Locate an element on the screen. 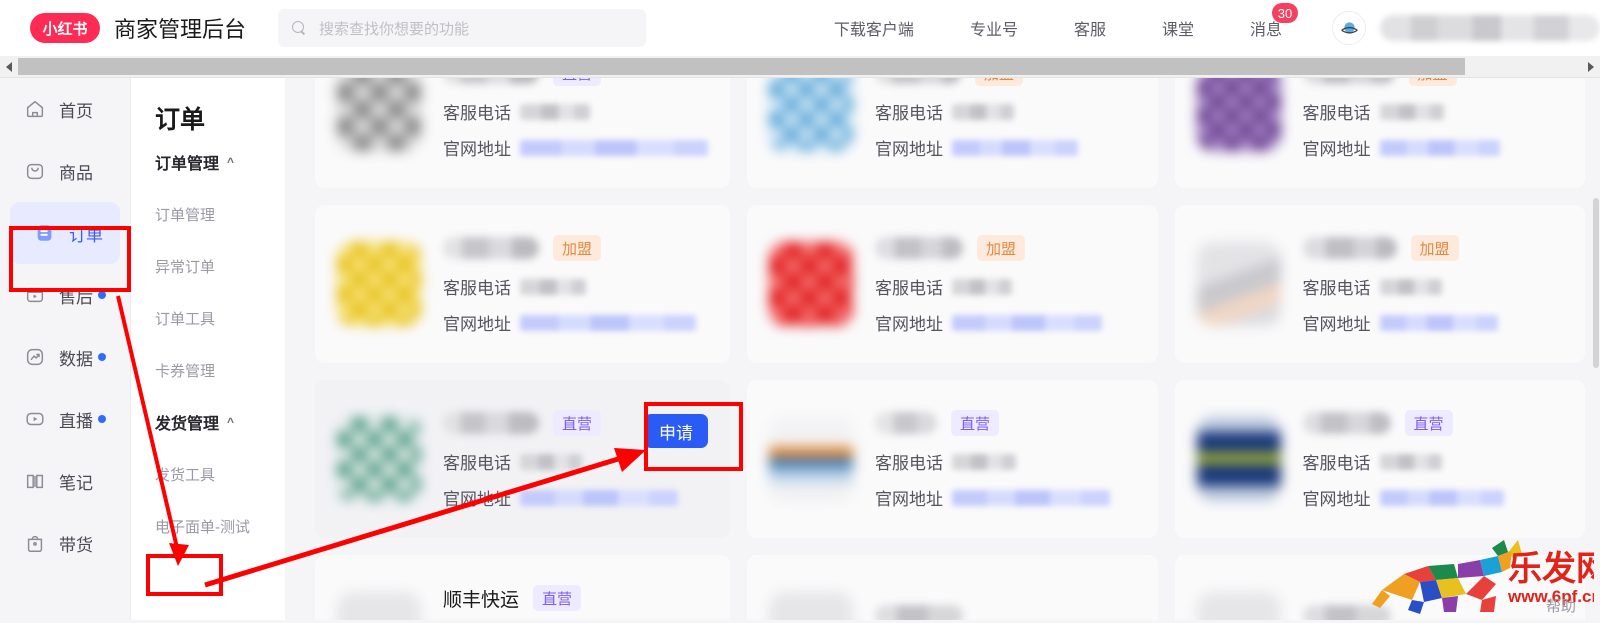 This screenshot has width=1600, height=623. sidebar-item-orders: 订单 is located at coordinates (65, 233).